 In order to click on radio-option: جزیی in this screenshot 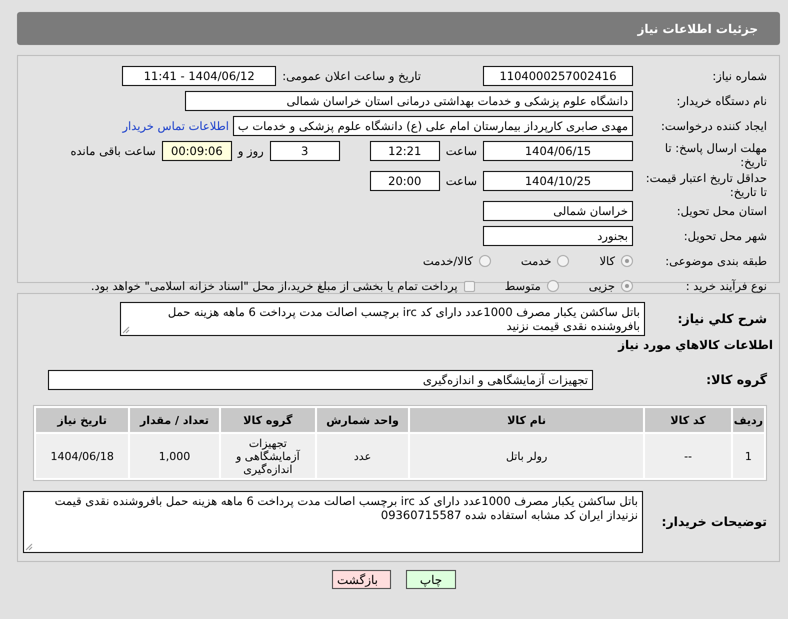, I will do `click(610, 286)`.